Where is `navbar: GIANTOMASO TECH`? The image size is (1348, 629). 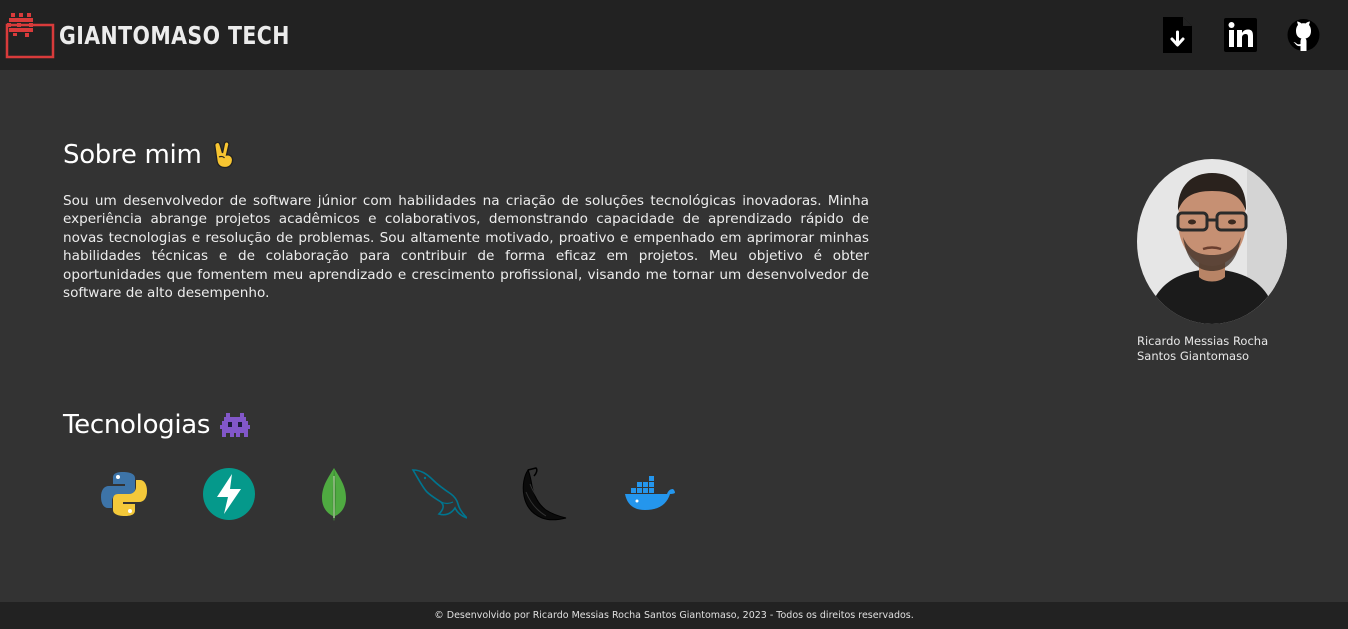
navbar: GIANTOMASO TECH is located at coordinates (674, 35).